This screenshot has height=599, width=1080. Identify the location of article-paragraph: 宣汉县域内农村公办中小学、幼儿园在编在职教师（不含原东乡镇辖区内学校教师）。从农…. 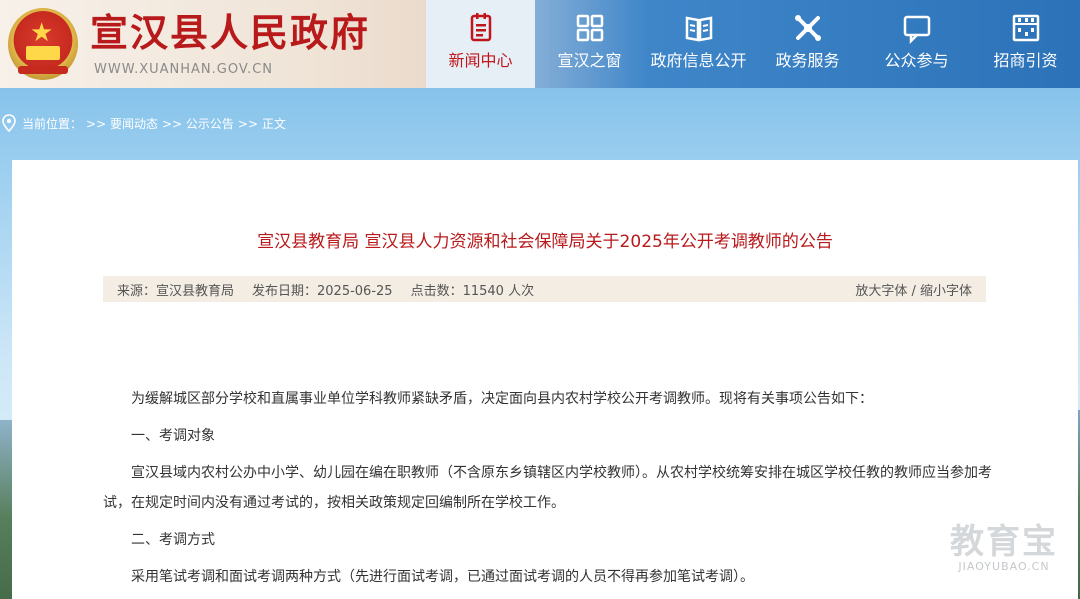
(547, 488).